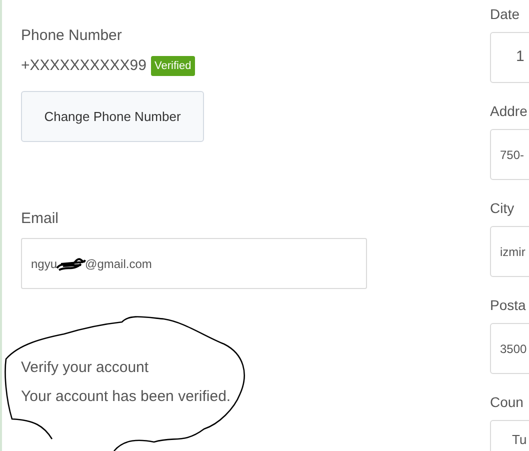 This screenshot has width=529, height=451. I want to click on email-field: ngyu @gmail.com, so click(194, 263).